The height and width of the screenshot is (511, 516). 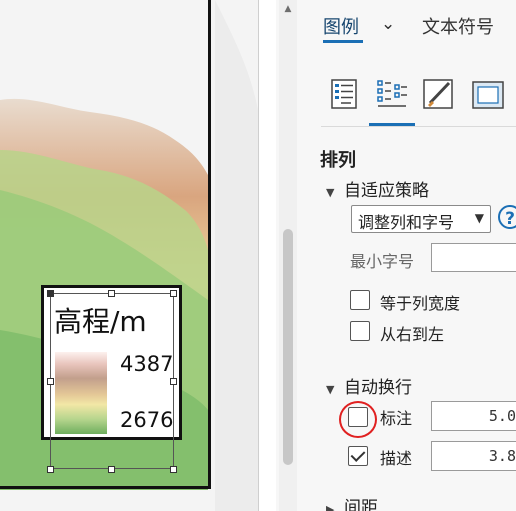 I want to click on right-to-left-label: 从右到左, so click(x=412, y=334).